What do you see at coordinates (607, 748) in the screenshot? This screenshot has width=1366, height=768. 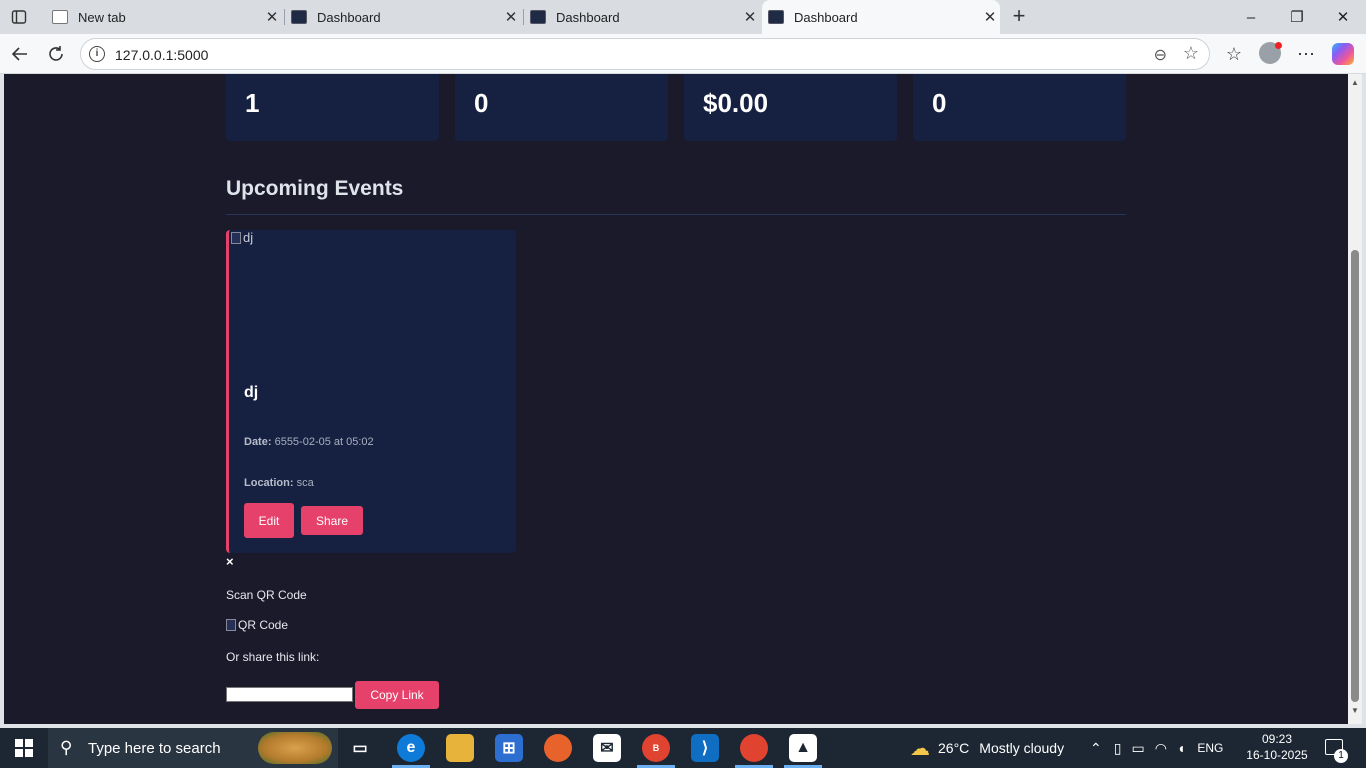 I see `mail-icon: ✉` at bounding box center [607, 748].